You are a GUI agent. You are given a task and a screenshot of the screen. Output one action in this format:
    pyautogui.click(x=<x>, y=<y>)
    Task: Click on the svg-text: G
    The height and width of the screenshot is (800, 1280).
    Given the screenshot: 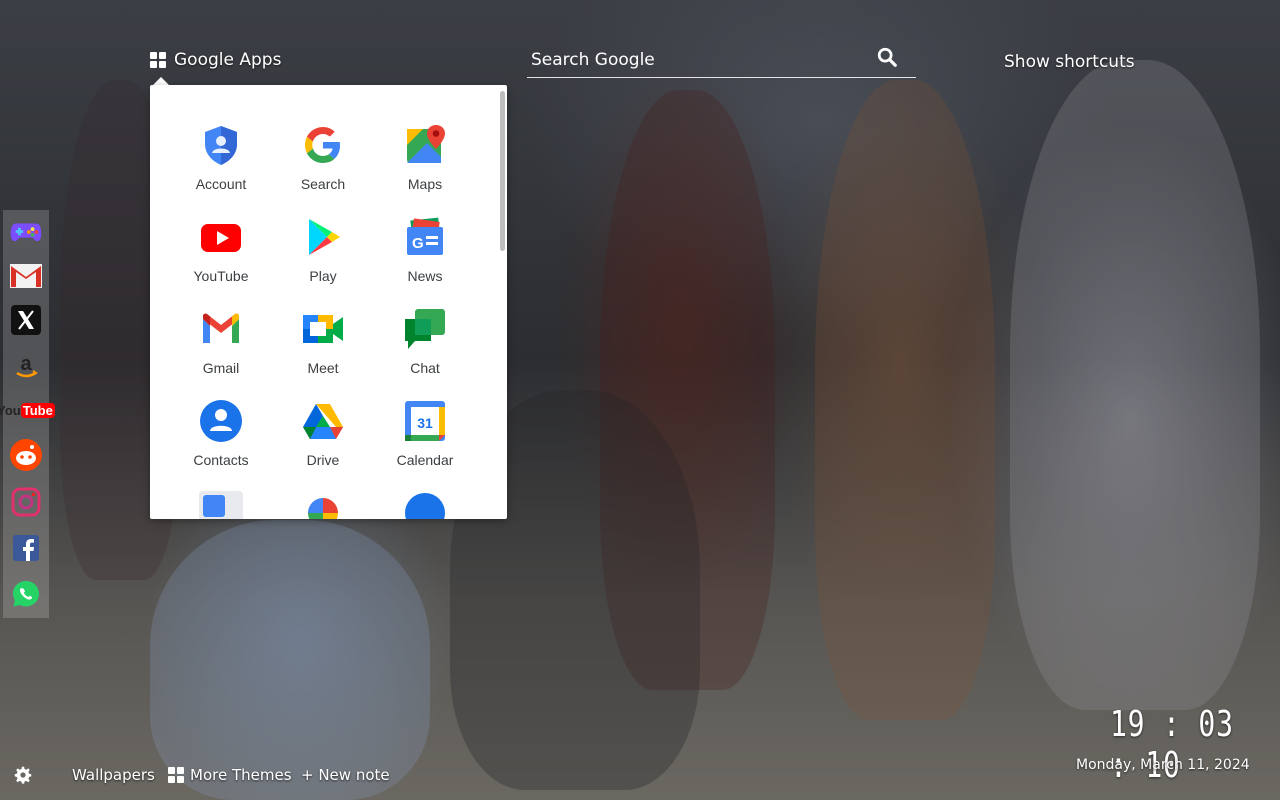 What is the action you would take?
    pyautogui.click(x=418, y=243)
    